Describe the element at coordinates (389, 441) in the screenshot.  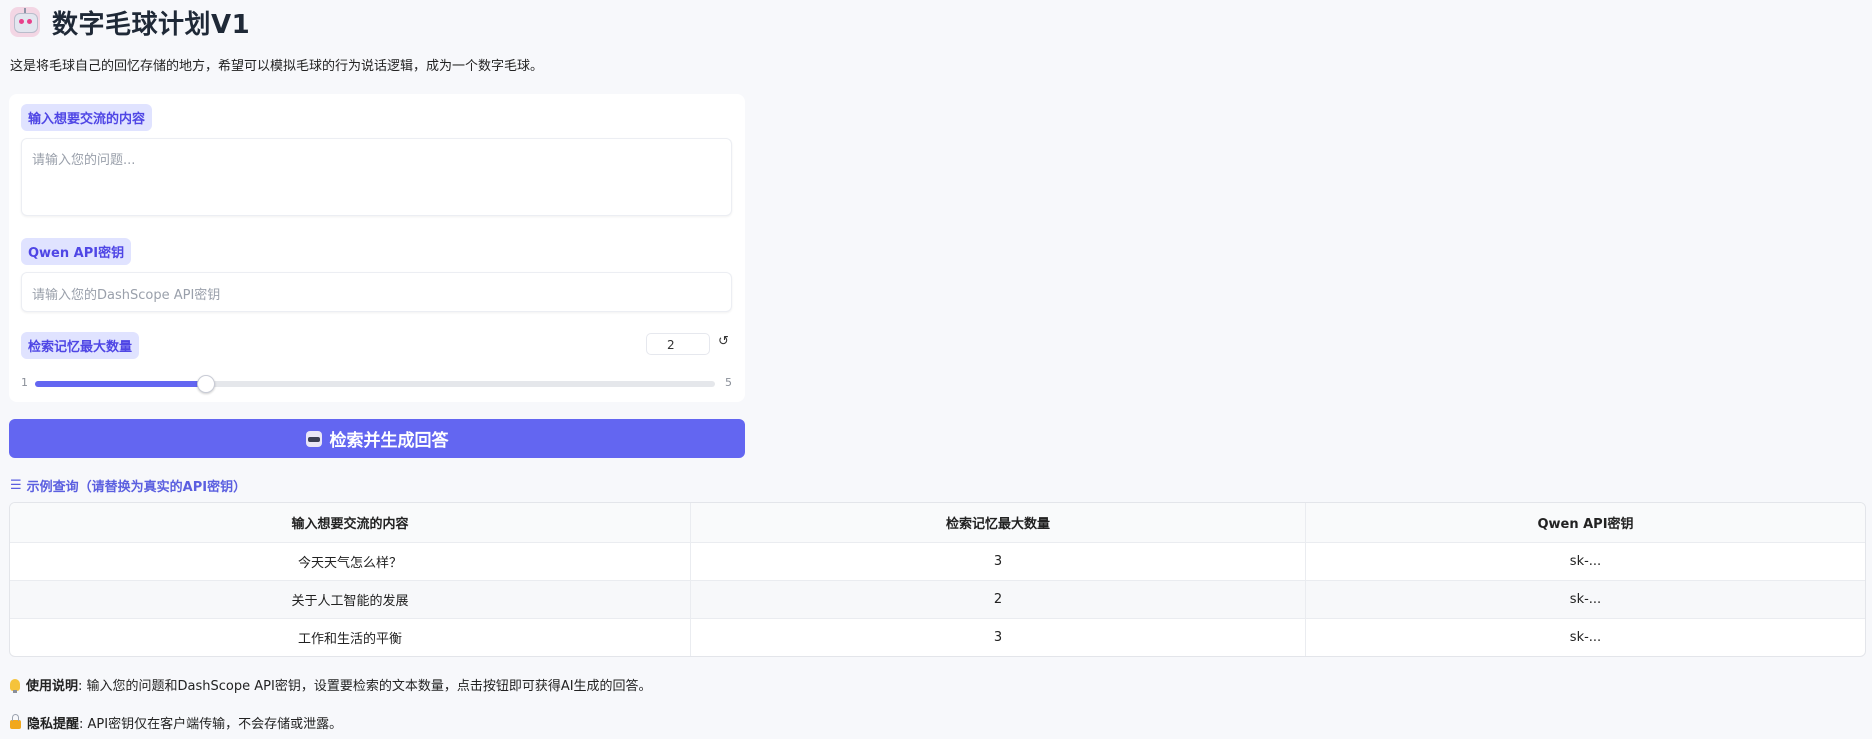
I see `submit-button-label: 检索并生成回答` at that location.